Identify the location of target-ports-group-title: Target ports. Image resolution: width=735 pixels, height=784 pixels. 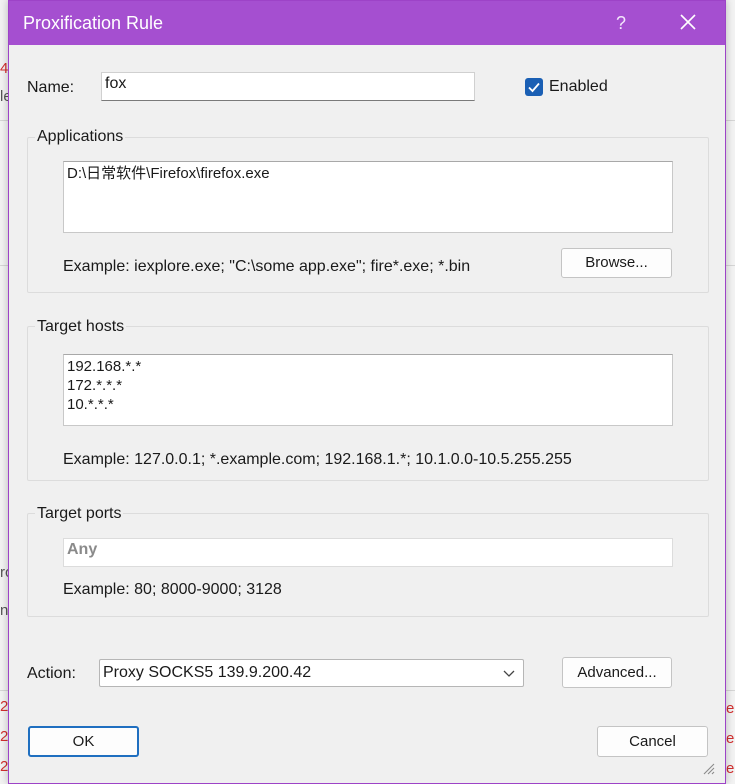
(79, 514).